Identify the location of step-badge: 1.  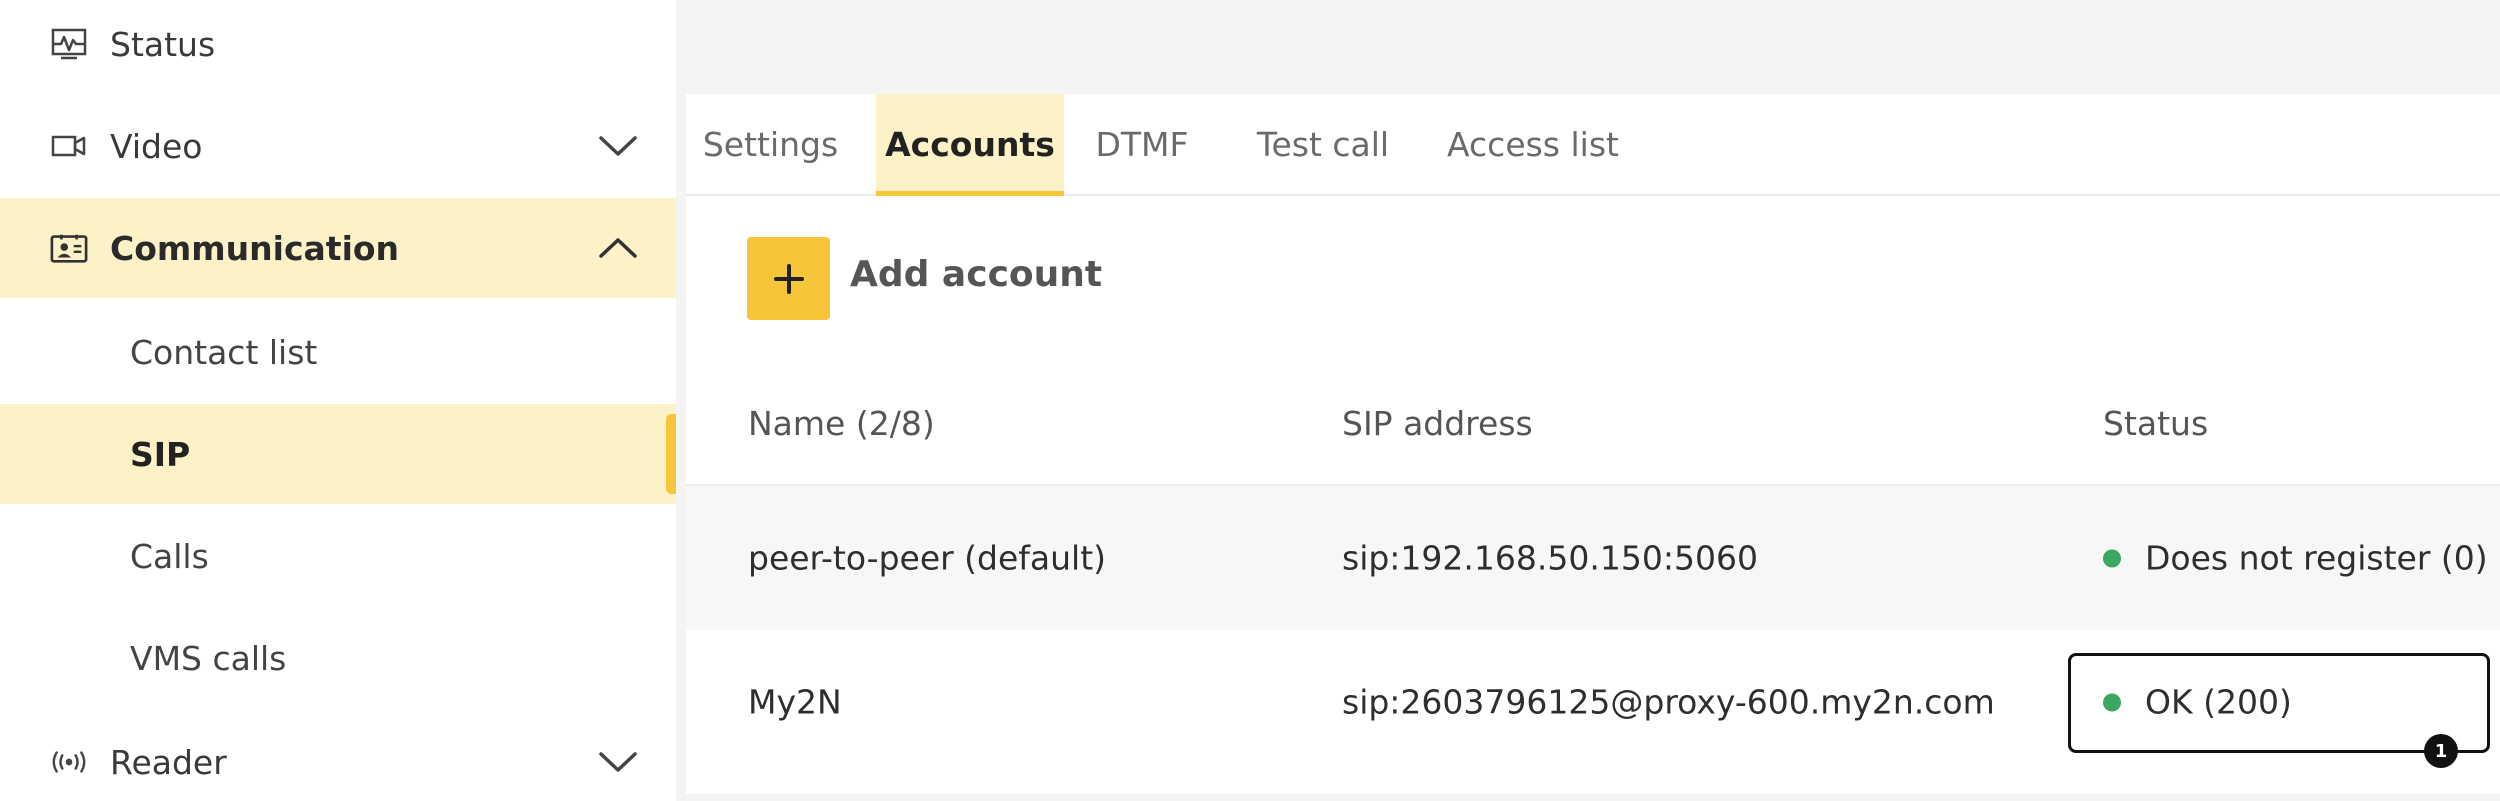
(2441, 751).